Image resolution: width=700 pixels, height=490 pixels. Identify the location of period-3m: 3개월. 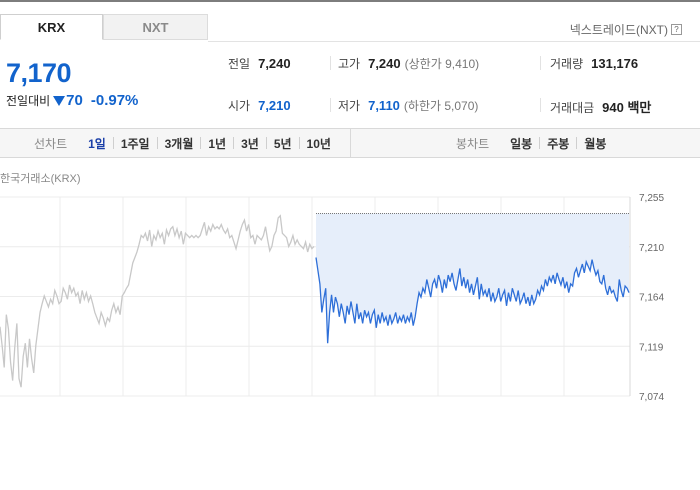
(179, 143).